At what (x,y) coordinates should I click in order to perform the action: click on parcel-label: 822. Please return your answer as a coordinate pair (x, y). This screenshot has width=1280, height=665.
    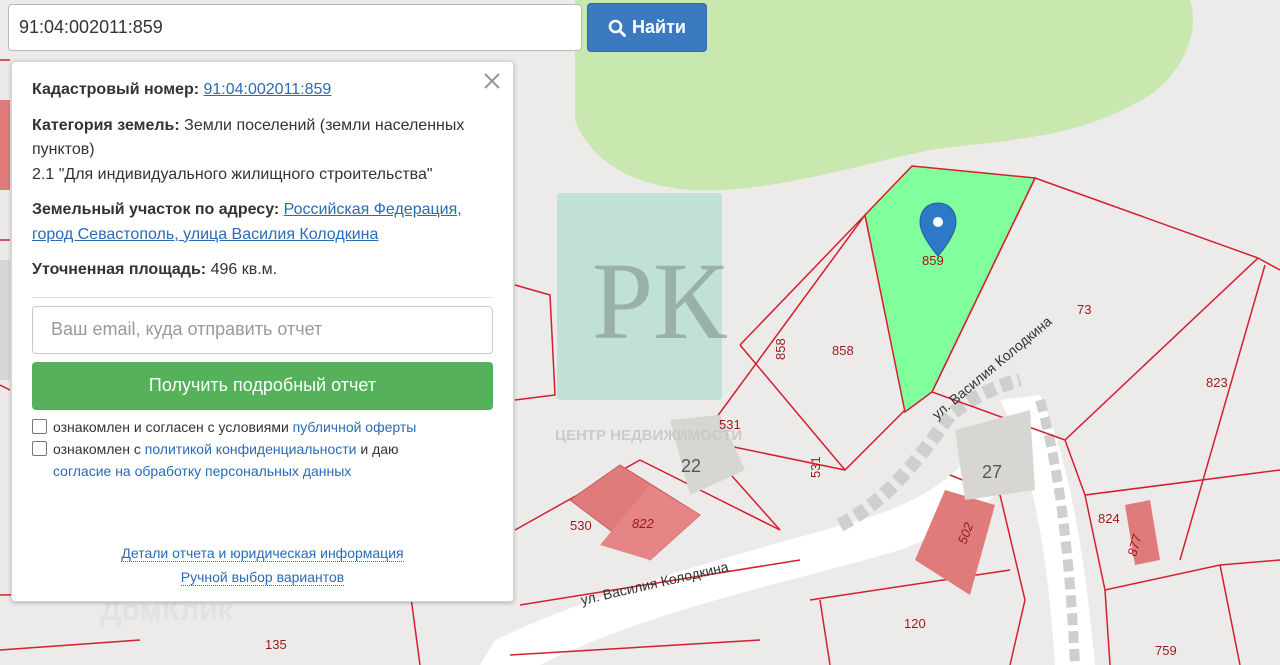
    Looking at the image, I should click on (643, 523).